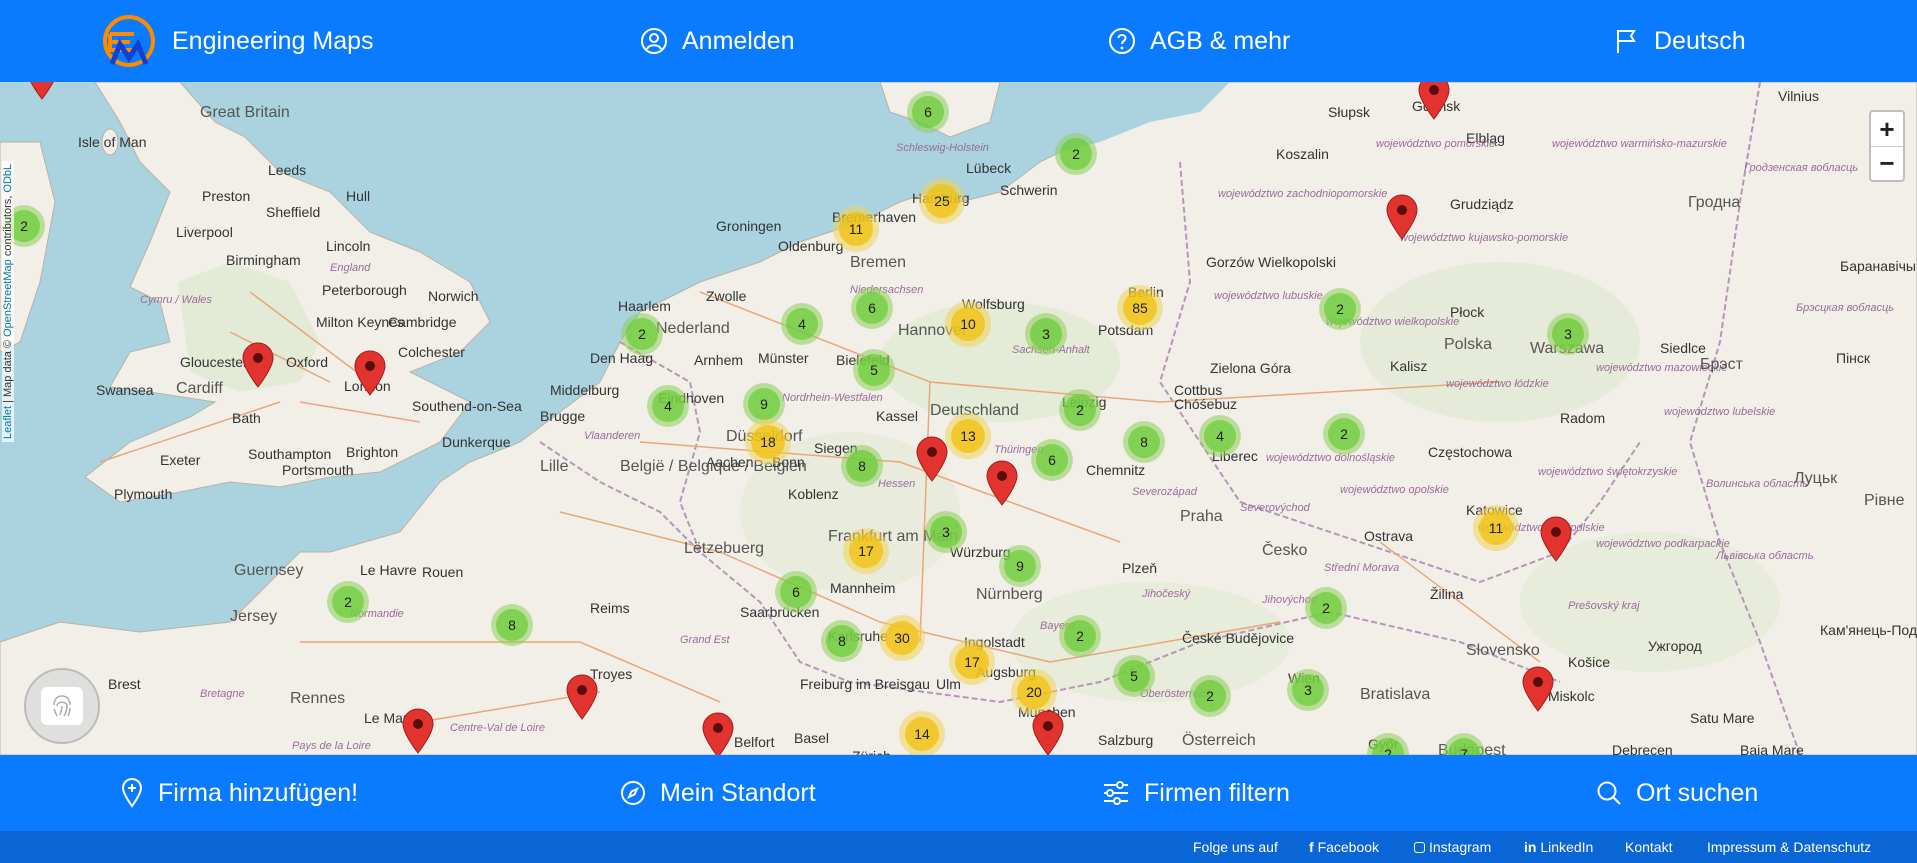 Image resolution: width=1917 pixels, height=863 pixels. What do you see at coordinates (8, 226) in the screenshot?
I see `attribution-contributors: contributors,` at bounding box center [8, 226].